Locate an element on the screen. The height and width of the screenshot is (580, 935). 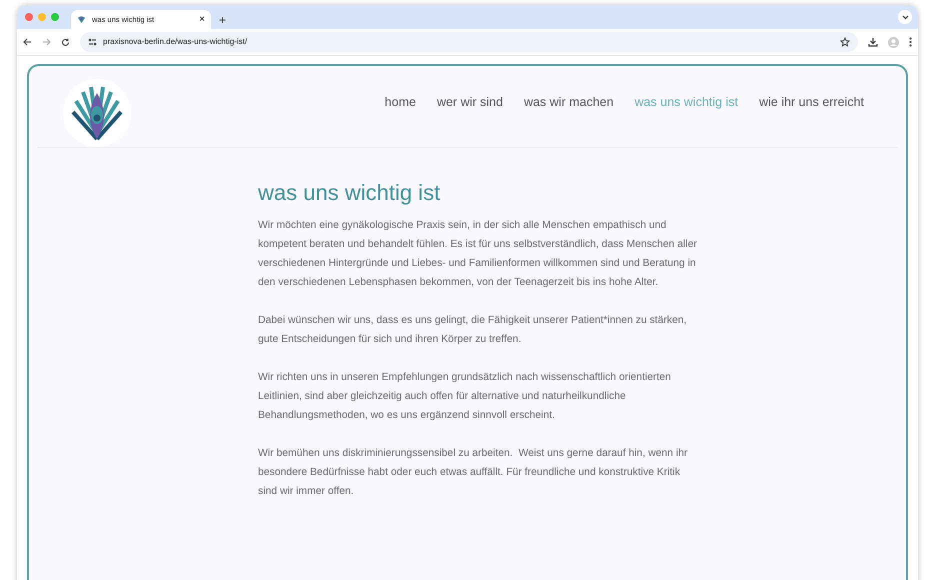
feather-icon is located at coordinates (81, 19).